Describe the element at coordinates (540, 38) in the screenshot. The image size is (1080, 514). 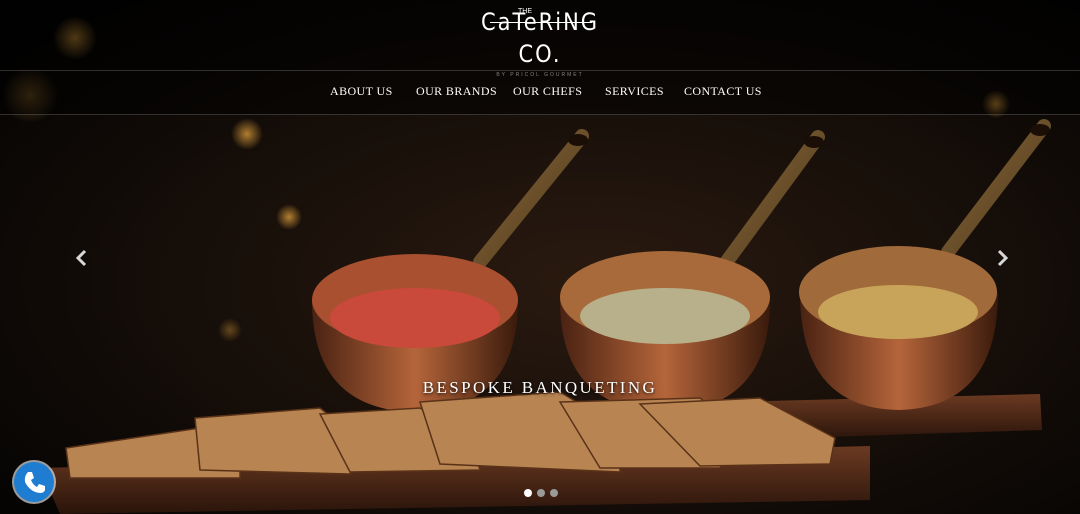
I see `logo-wordmark: CaTeRiNG CO.` at that location.